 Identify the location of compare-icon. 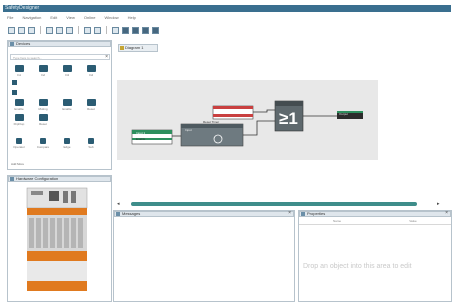
(43, 141).